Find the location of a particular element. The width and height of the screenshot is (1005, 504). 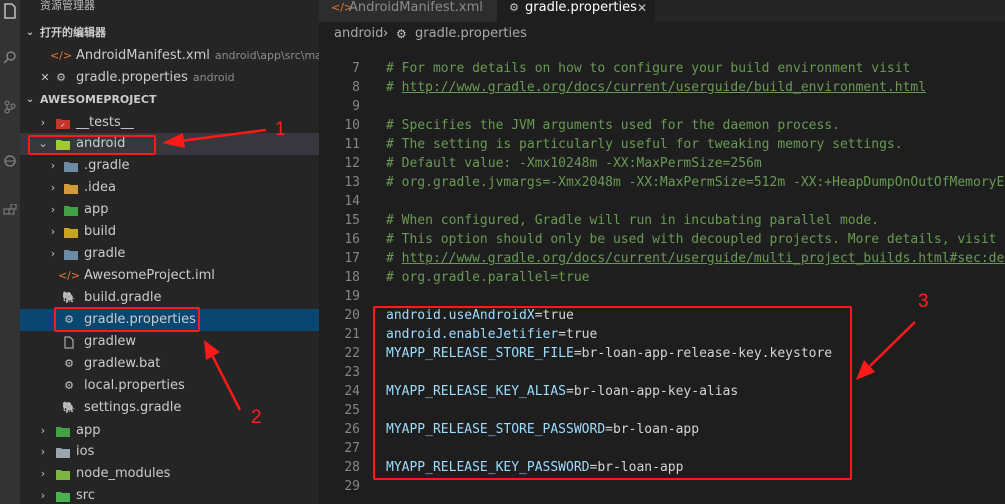

line-number: 12 is located at coordinates (352, 163).